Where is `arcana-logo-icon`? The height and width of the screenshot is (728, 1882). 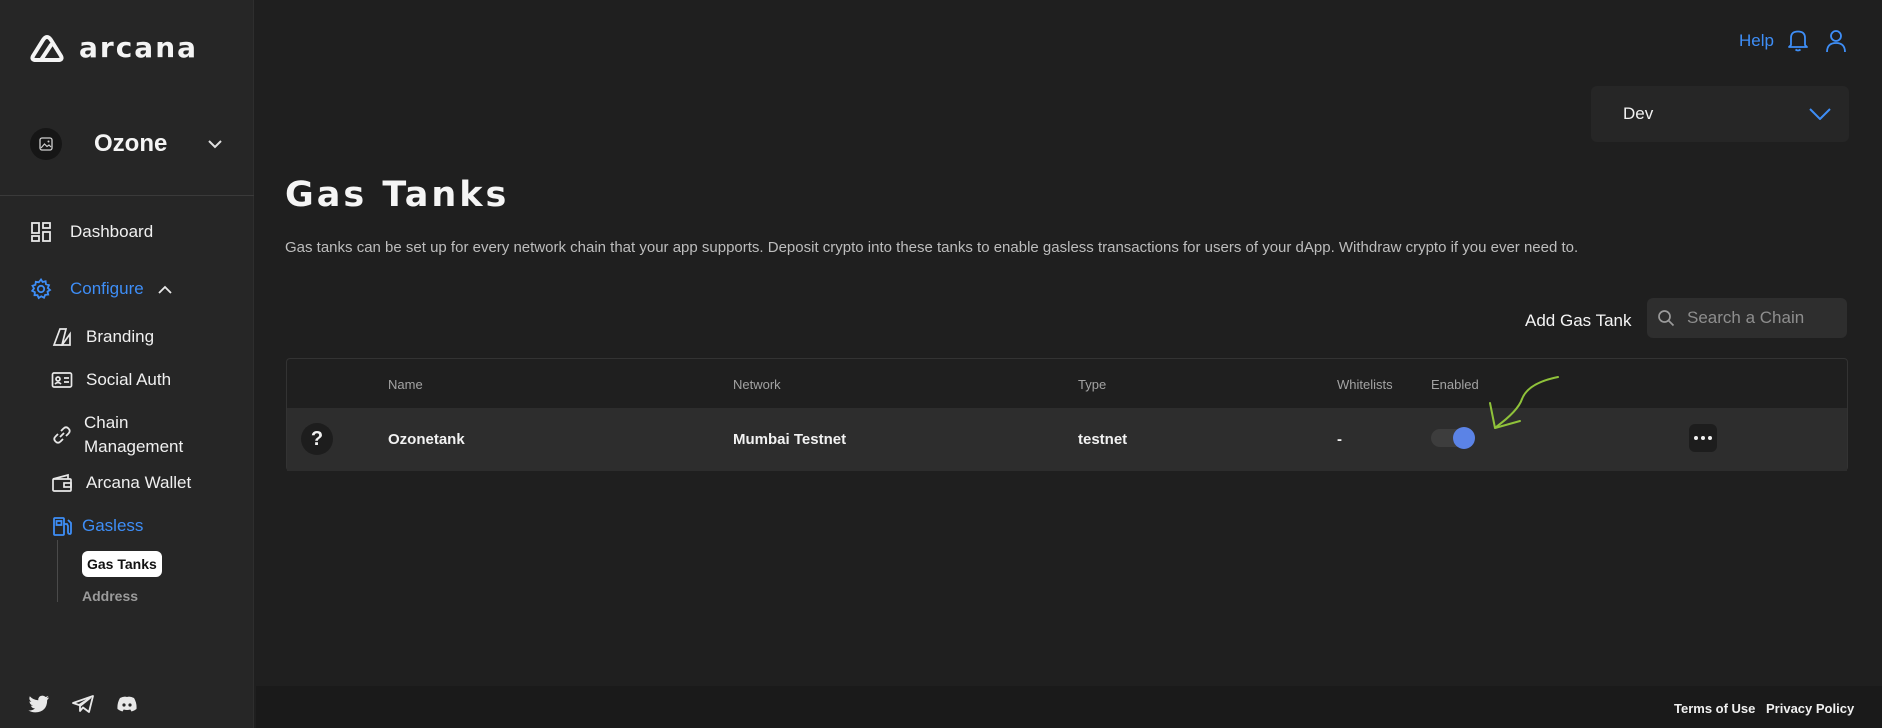
arcana-logo-icon is located at coordinates (47, 48).